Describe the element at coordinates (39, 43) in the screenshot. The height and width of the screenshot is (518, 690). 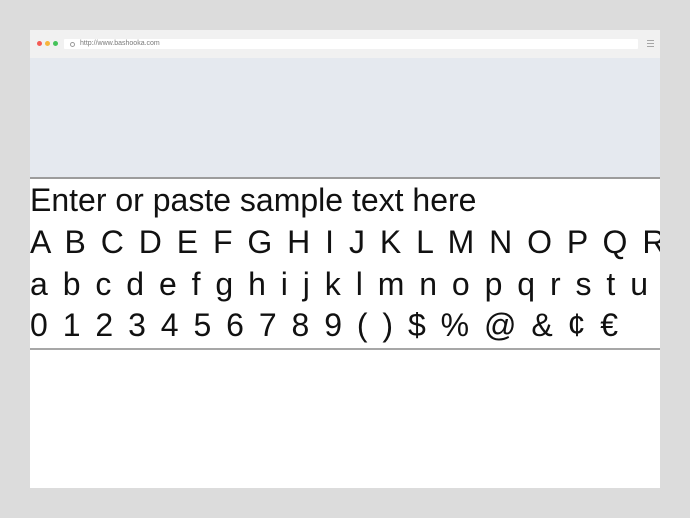
I see `close-window-dot-icon` at that location.